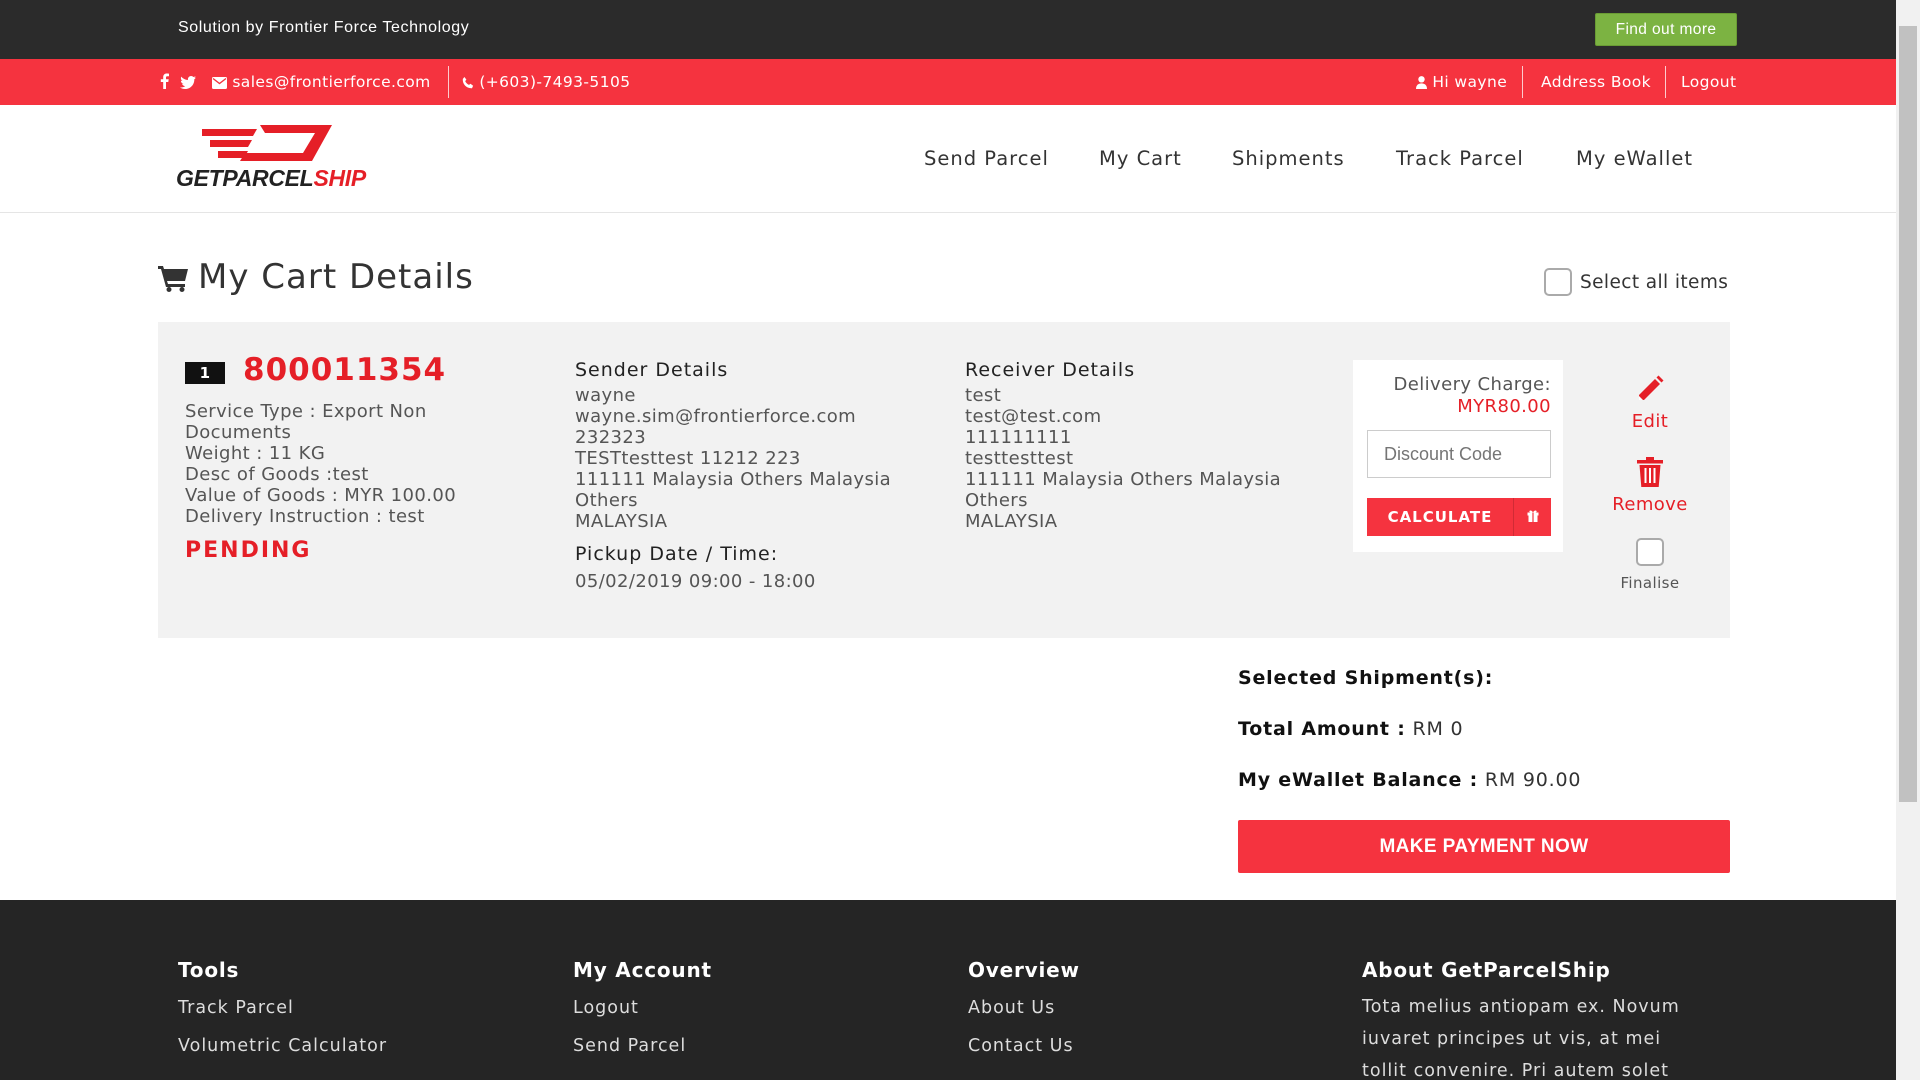 This screenshot has width=1920, height=1080. I want to click on getparcelship-logo: GETPARCELSHIP, so click(271, 160).